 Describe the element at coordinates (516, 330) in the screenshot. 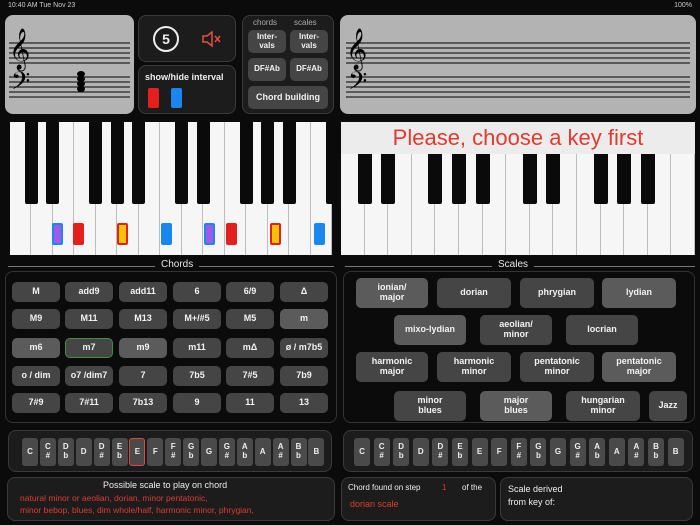

I see `scale-button: aeolian/ minor` at that location.